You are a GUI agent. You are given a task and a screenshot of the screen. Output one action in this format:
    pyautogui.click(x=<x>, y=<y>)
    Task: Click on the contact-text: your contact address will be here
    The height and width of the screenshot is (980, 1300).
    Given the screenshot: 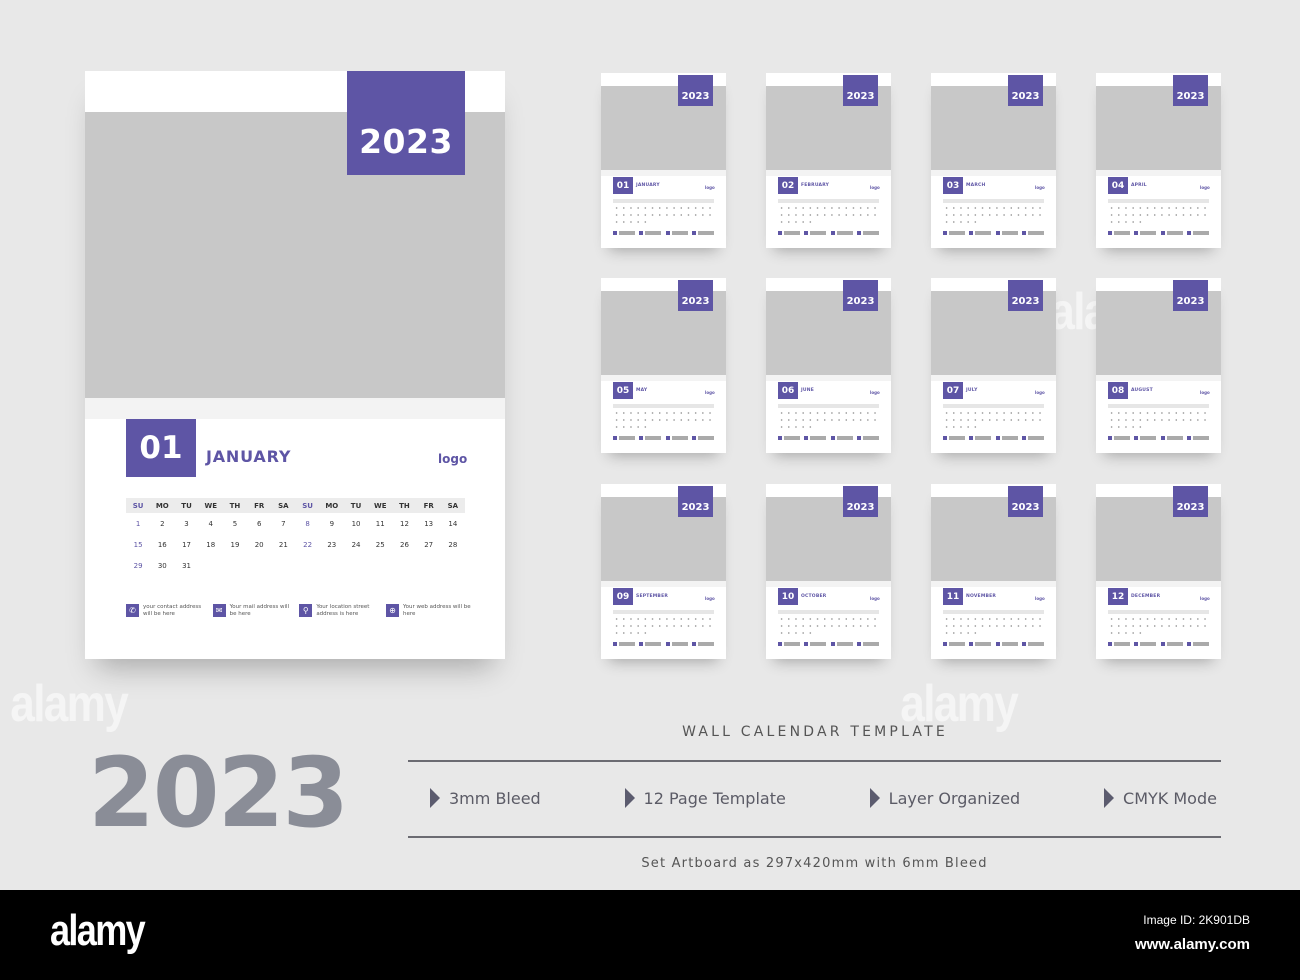 What is the action you would take?
    pyautogui.click(x=172, y=610)
    